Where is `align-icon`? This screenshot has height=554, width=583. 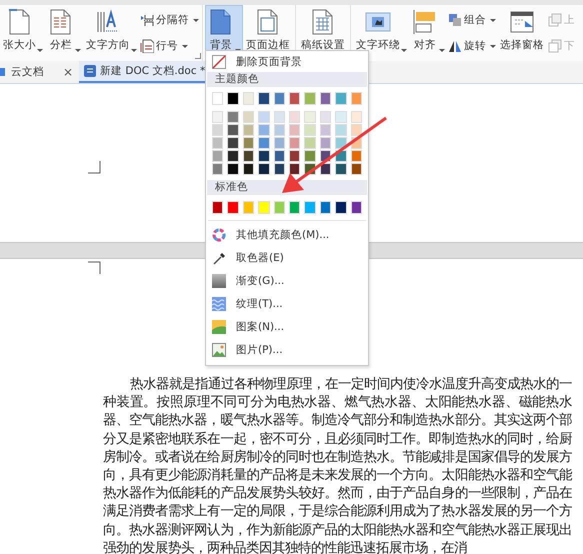
align-icon is located at coordinates (425, 22).